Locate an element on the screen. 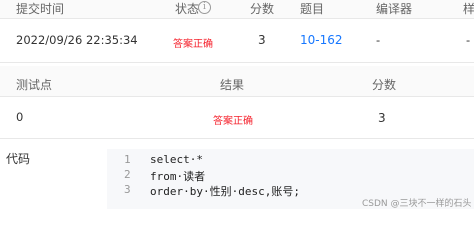  code-line: select·* is located at coordinates (176, 159).